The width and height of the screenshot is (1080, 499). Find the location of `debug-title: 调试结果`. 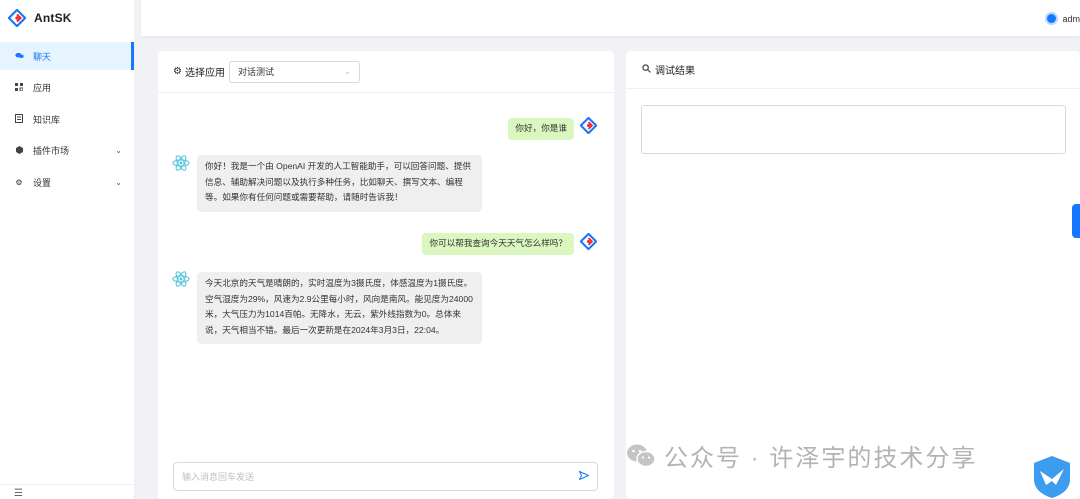

debug-title: 调试结果 is located at coordinates (675, 71).